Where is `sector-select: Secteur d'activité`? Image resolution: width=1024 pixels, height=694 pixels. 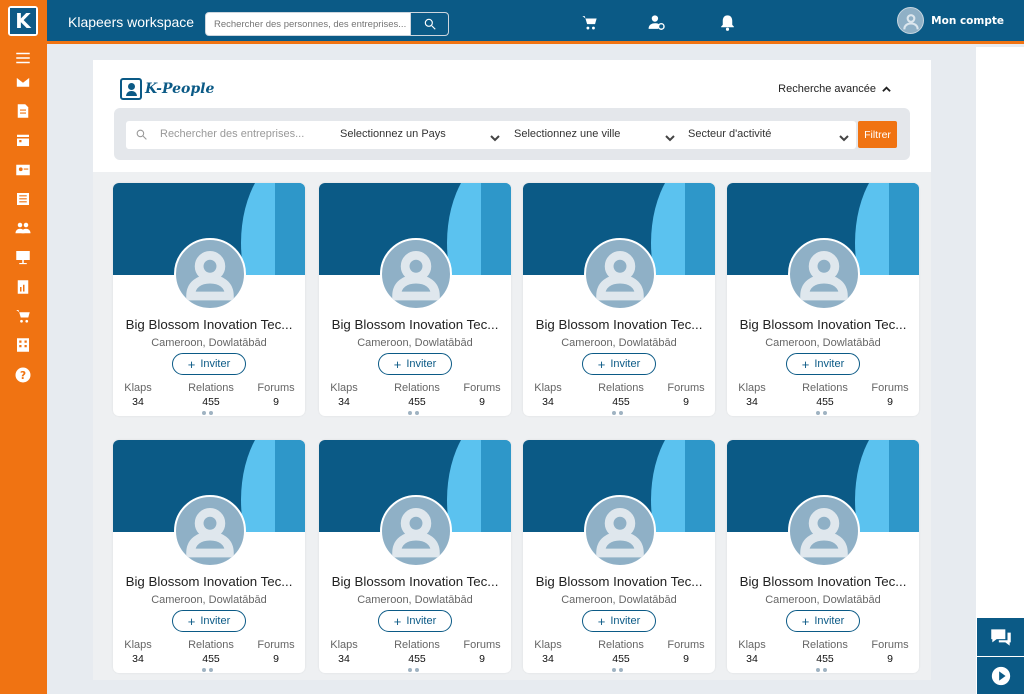
sector-select: Secteur d'activité is located at coordinates (729, 134).